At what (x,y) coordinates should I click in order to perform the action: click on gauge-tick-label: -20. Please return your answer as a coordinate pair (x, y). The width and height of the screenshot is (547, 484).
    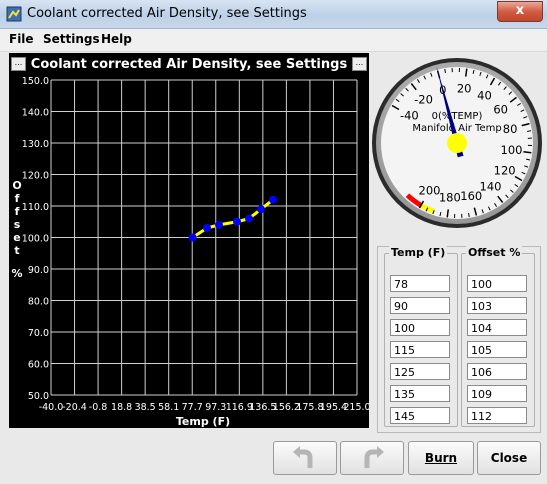
    Looking at the image, I should click on (423, 99).